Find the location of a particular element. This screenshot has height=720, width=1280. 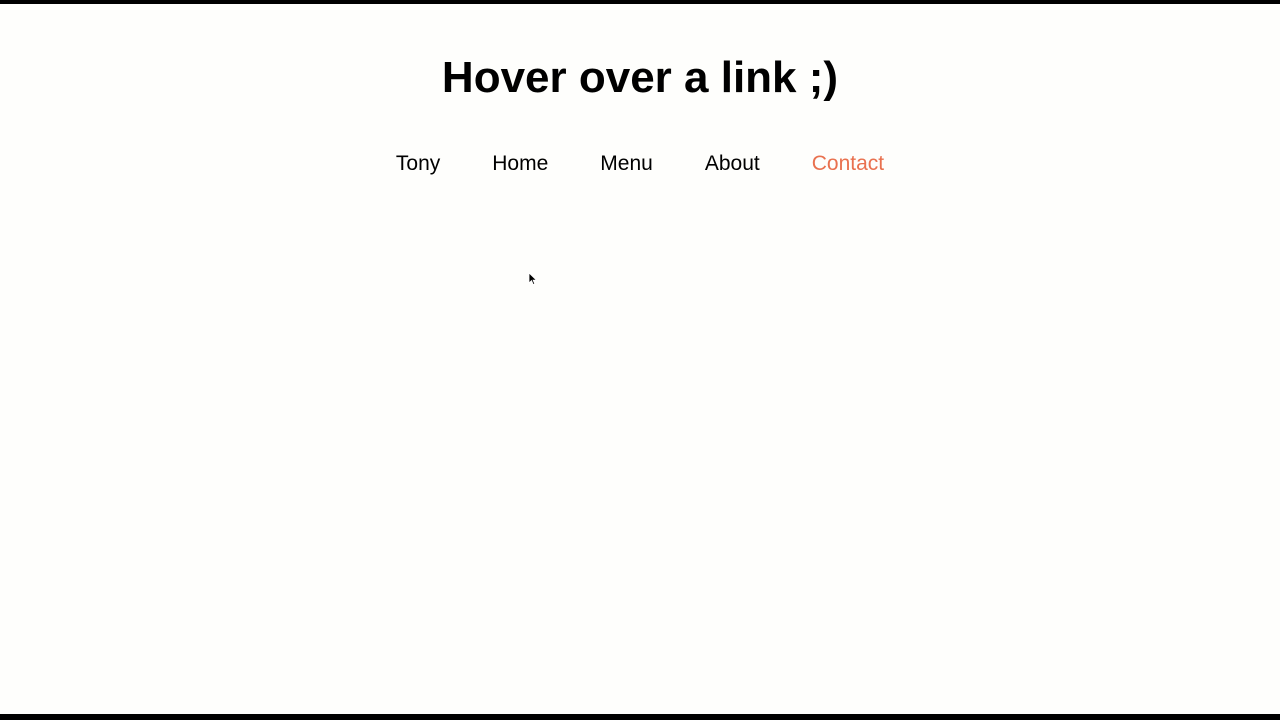

page-title: Hover over a link ;) is located at coordinates (640, 77).